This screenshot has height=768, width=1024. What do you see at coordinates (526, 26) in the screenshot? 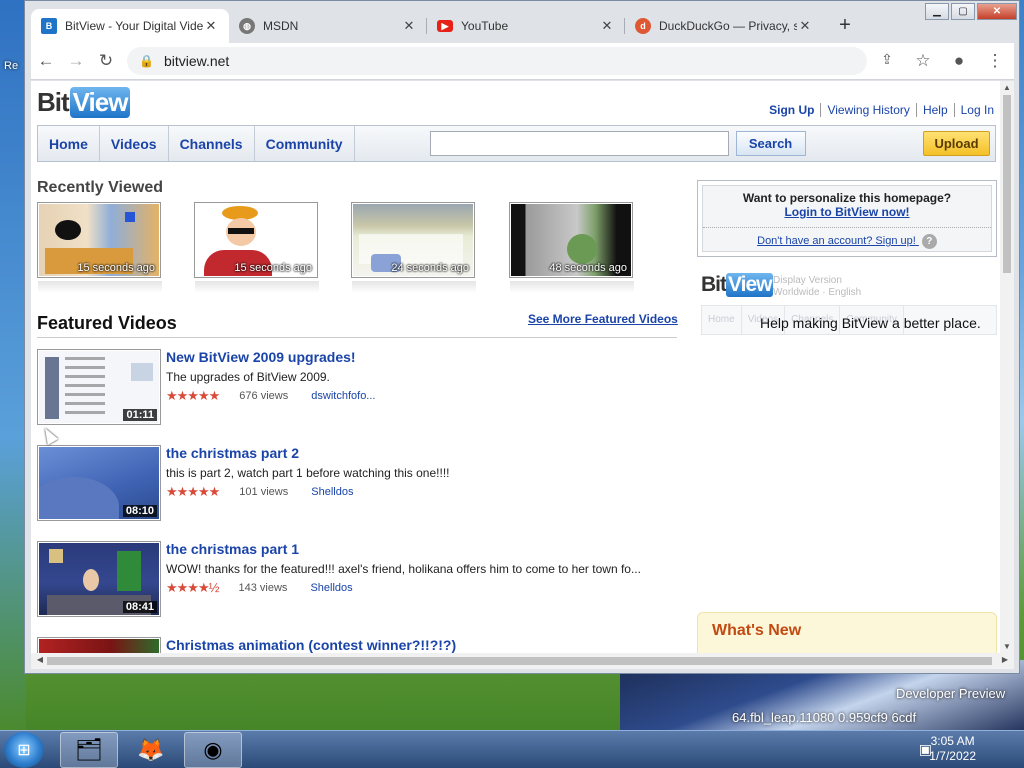
I see `tab-youtube: ▶ YouTube ✕` at bounding box center [526, 26].